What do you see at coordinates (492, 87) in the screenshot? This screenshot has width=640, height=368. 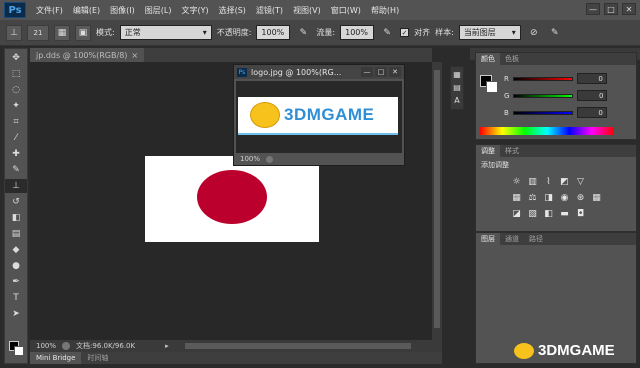 I see `color-panel-background-swatch` at bounding box center [492, 87].